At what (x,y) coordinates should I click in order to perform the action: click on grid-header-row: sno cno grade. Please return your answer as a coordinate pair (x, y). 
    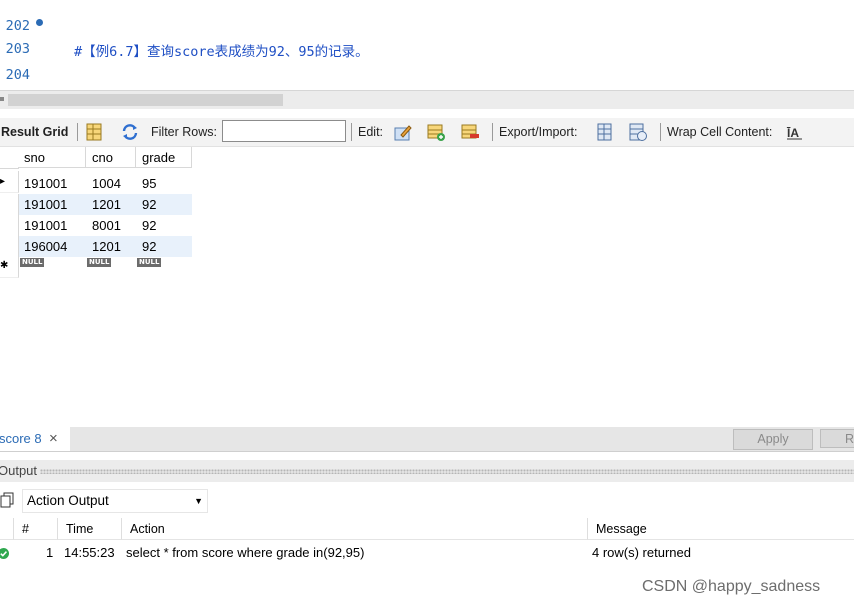
    Looking at the image, I should click on (96, 158).